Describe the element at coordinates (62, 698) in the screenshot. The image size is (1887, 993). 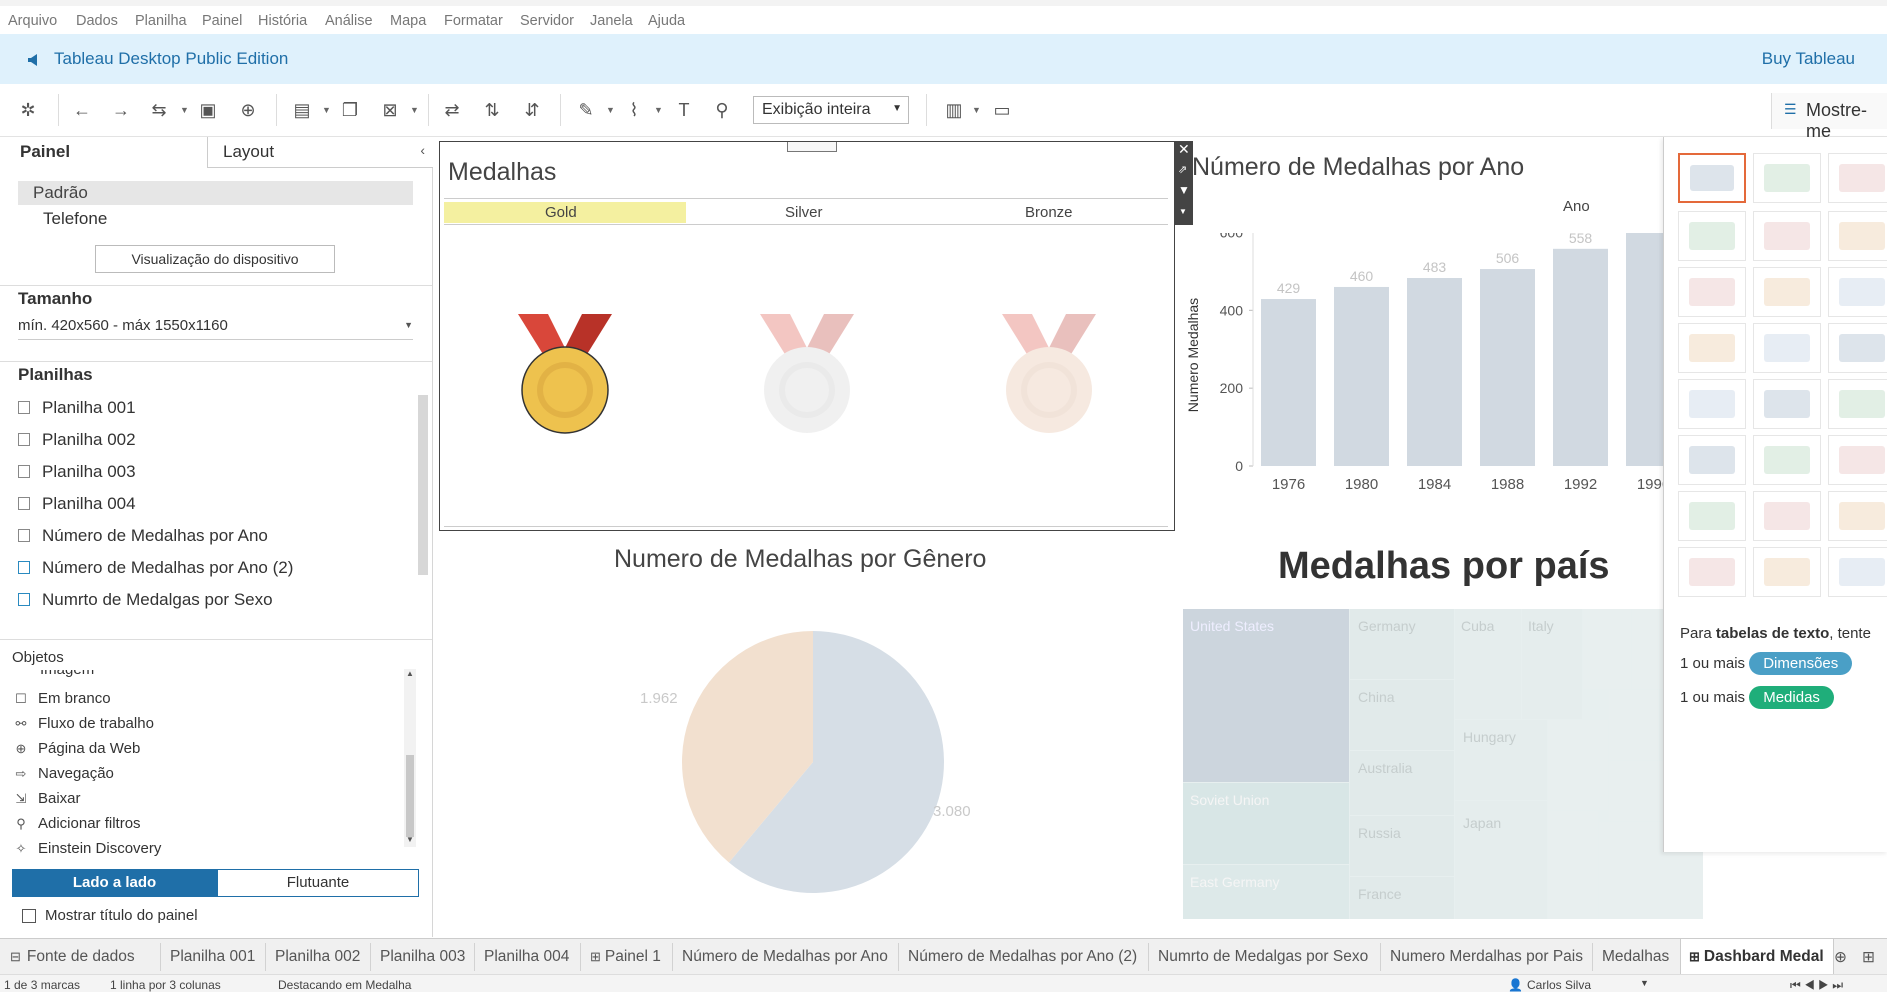
I see `object-blank: ☐ Em branco` at that location.